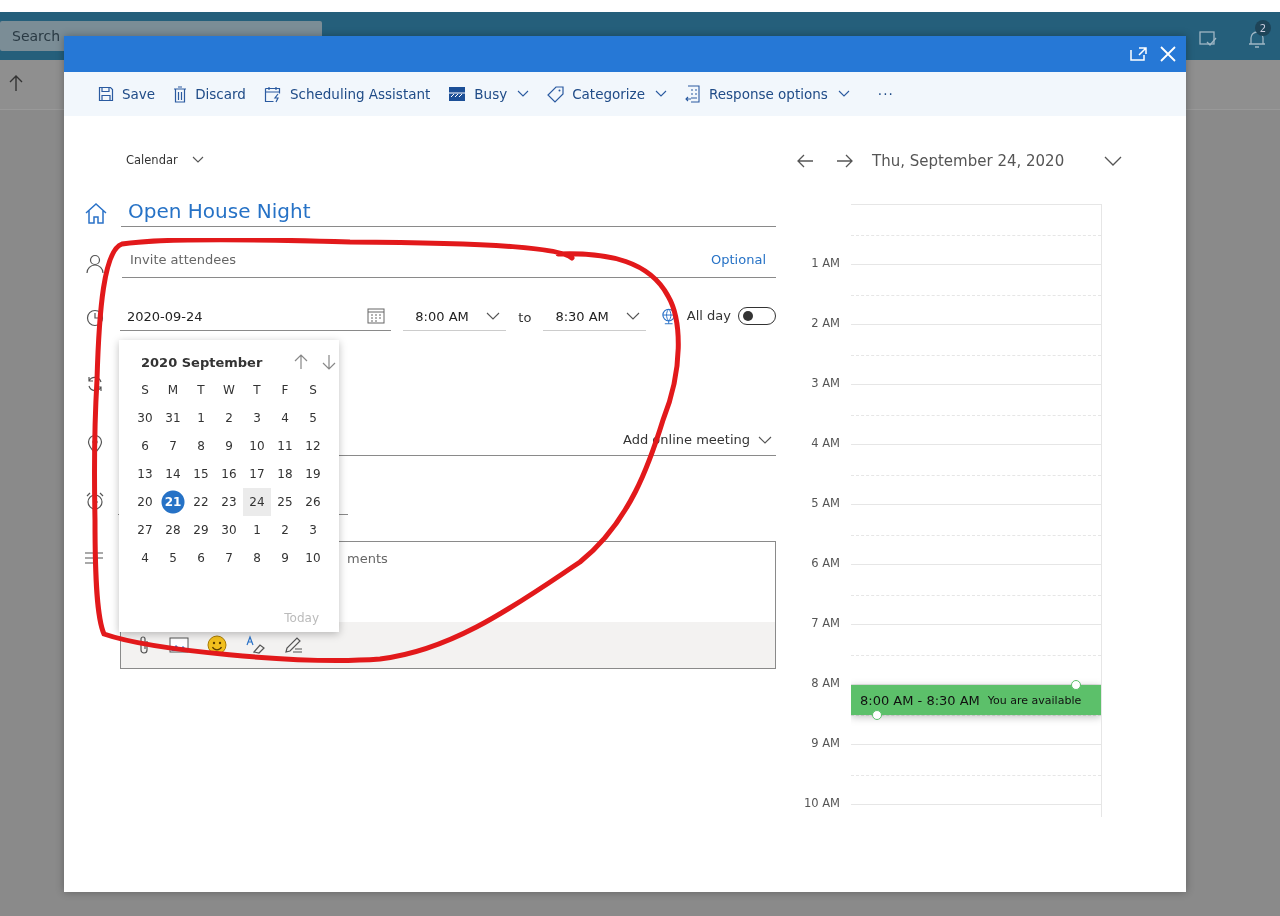 This screenshot has width=1280, height=916. What do you see at coordinates (1208, 38) in the screenshot?
I see `calendar-check-icon` at bounding box center [1208, 38].